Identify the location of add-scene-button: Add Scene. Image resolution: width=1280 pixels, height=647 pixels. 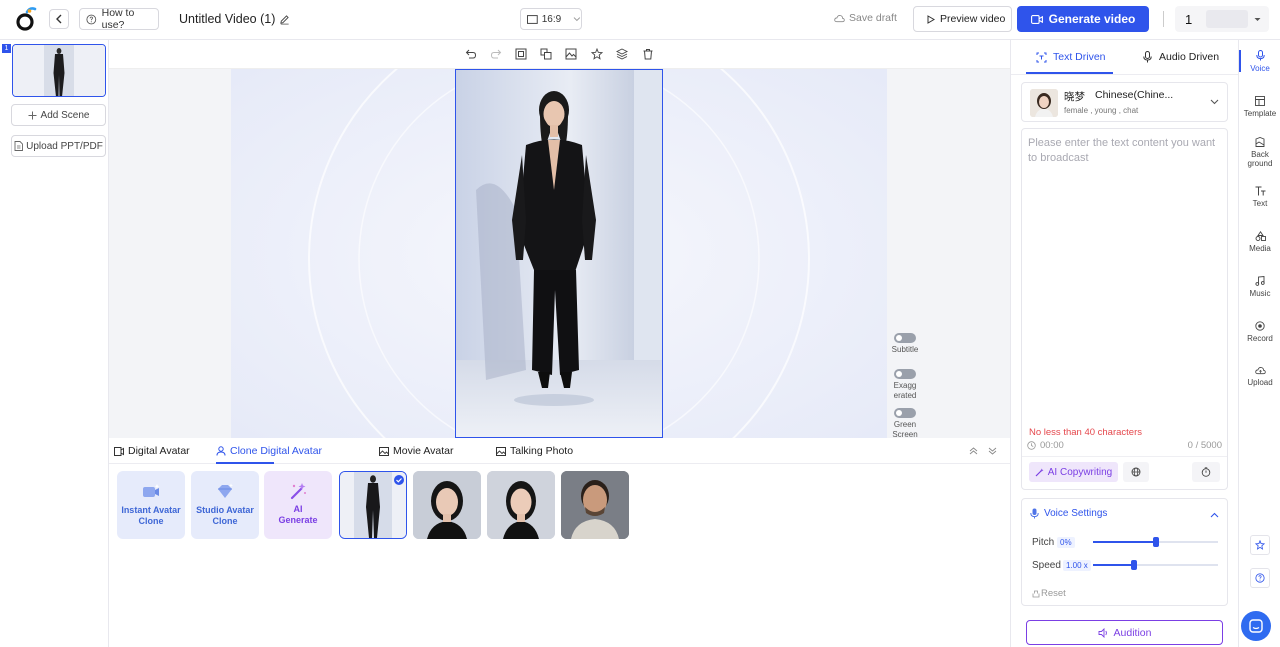
(58, 115).